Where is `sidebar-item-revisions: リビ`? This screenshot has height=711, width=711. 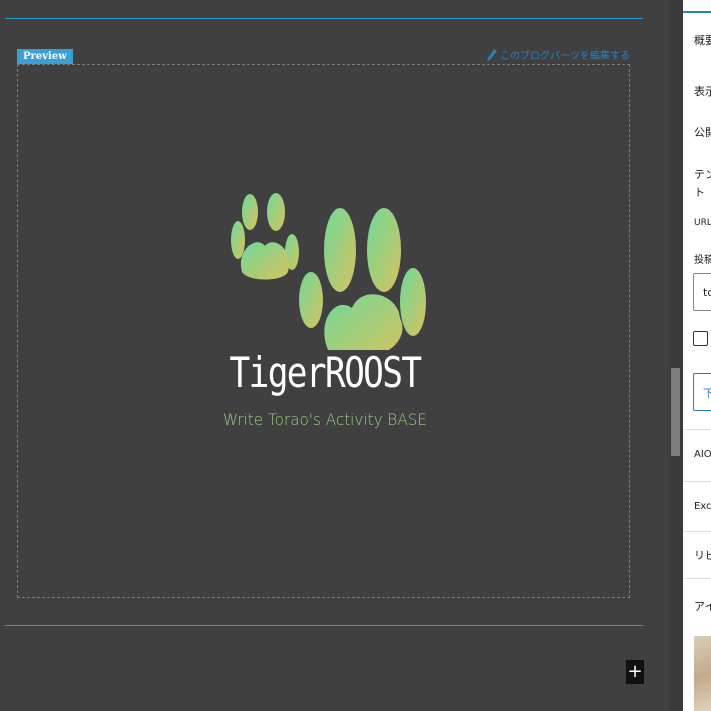
sidebar-item-revisions: リビ is located at coordinates (702, 555).